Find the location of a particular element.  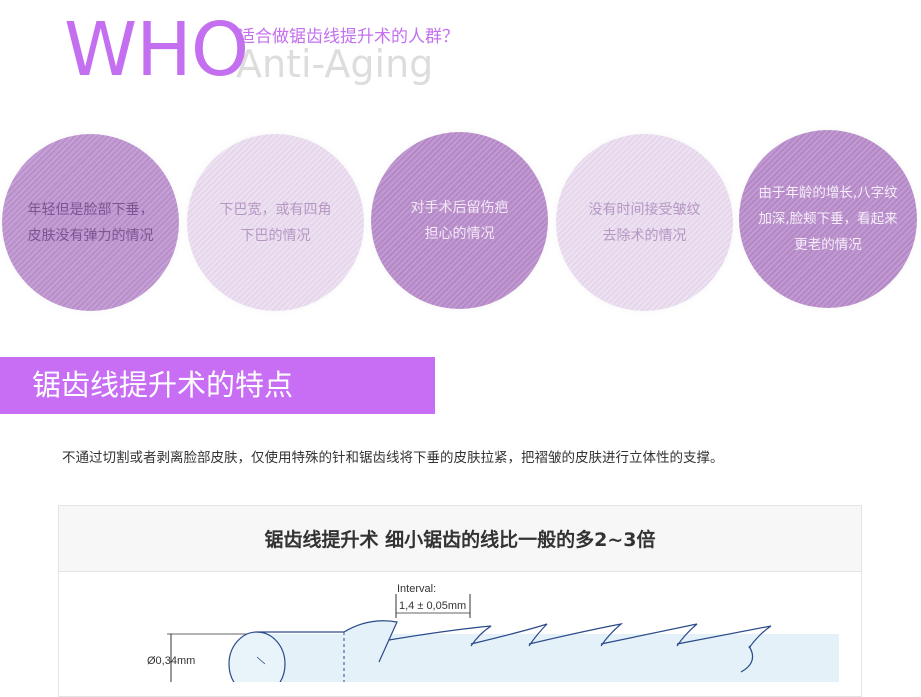

features-section-banner: 锯齿线提升术的特点 is located at coordinates (217, 385).